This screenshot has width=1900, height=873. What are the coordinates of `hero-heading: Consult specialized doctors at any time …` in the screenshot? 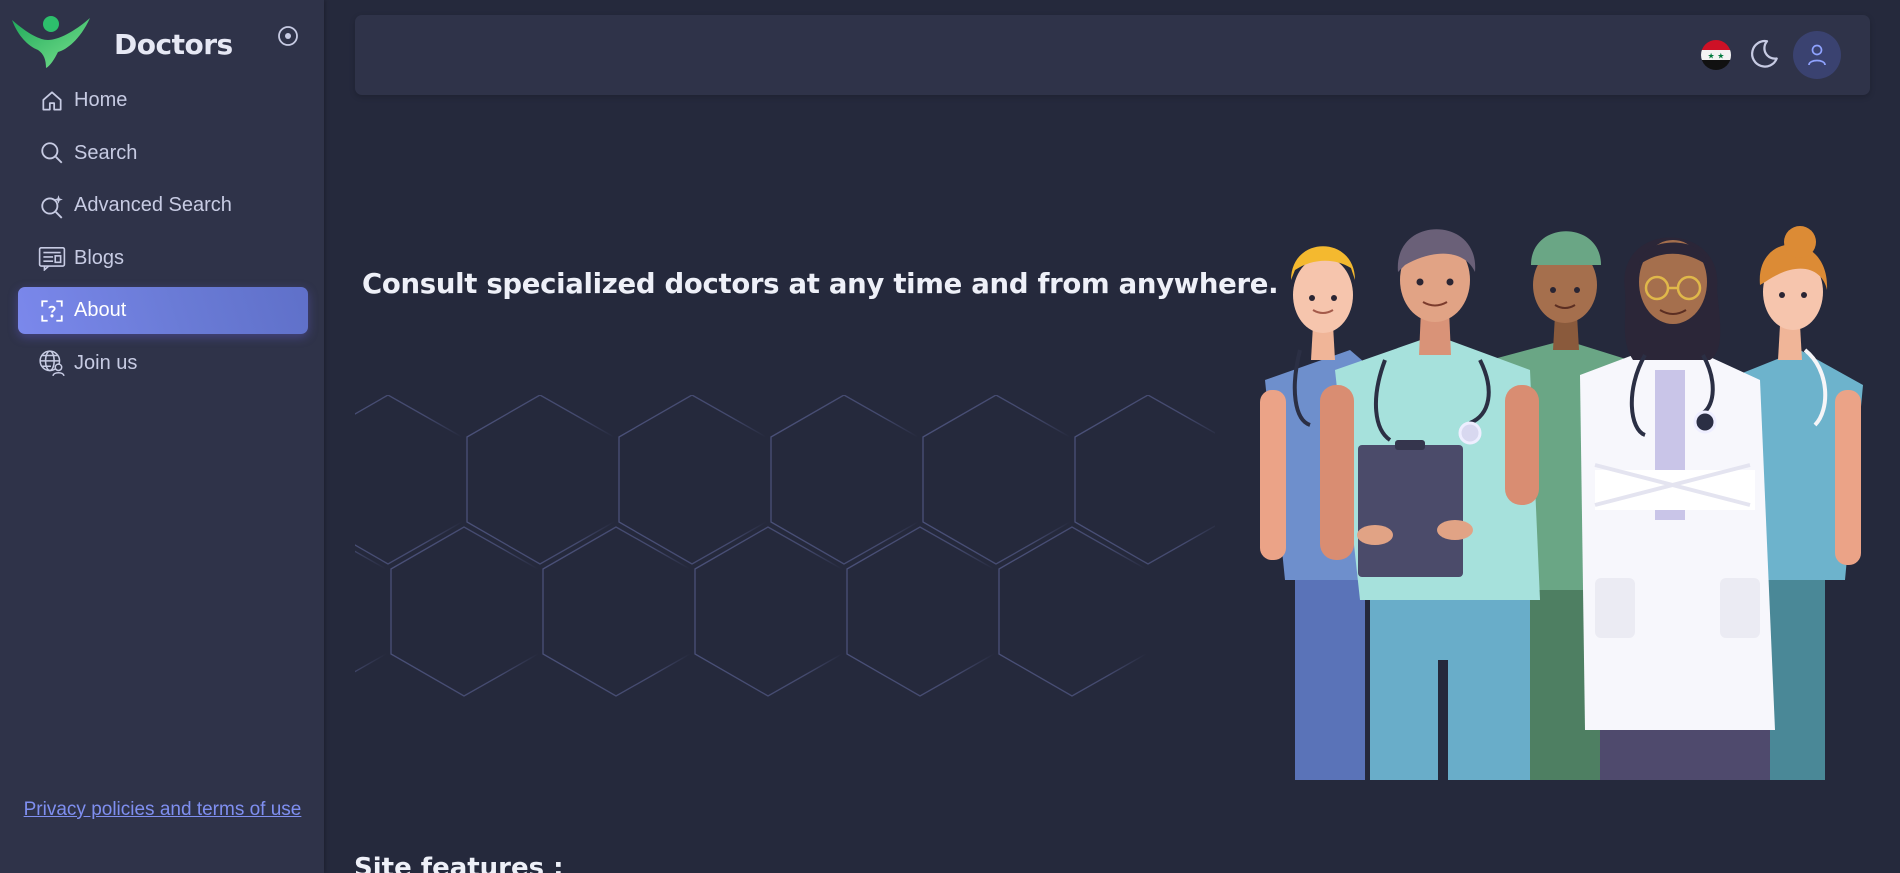 It's located at (820, 284).